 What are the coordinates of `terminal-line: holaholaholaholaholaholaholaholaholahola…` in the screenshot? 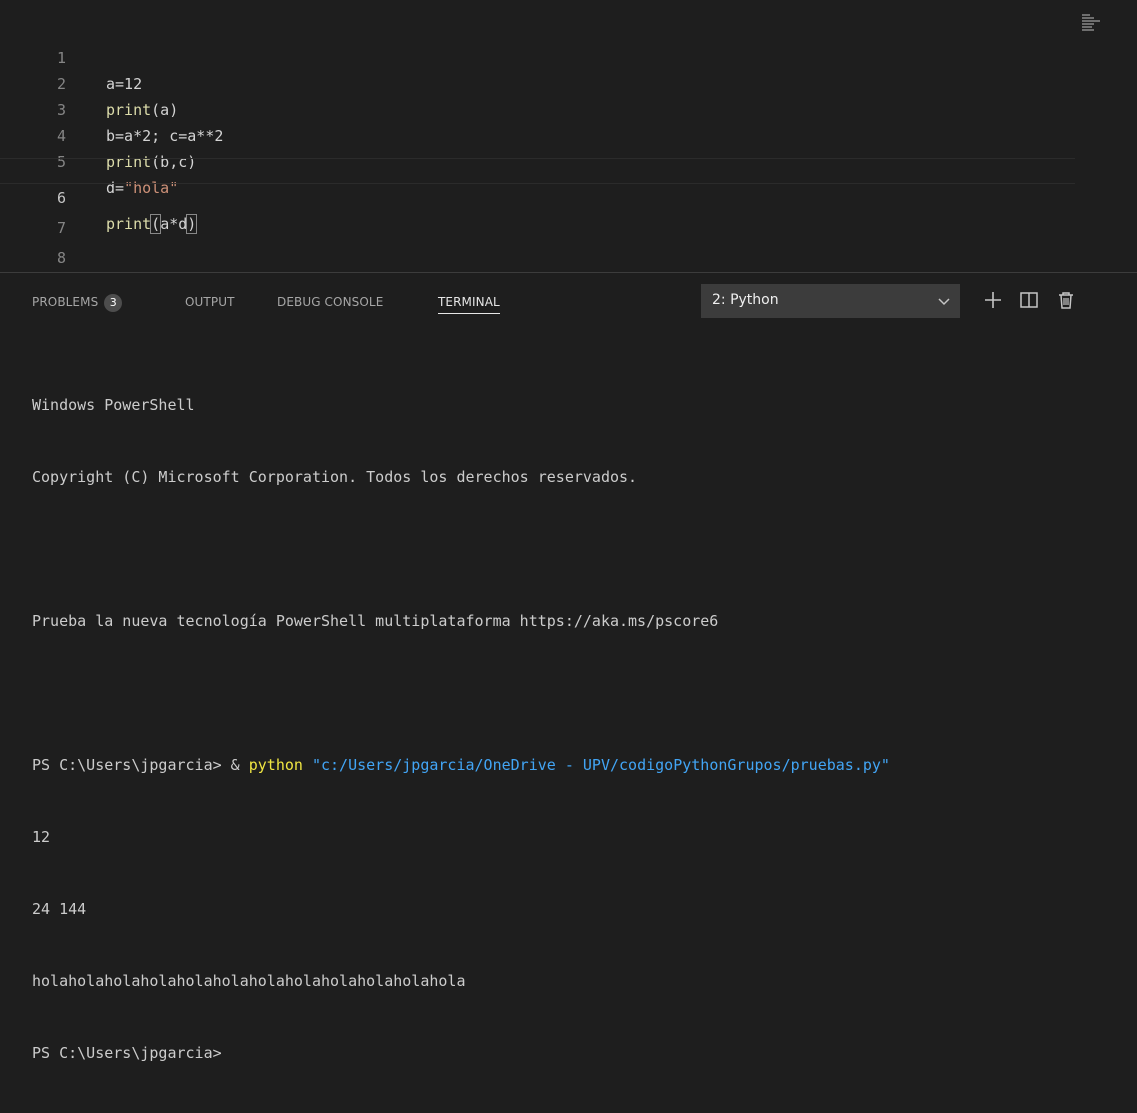 It's located at (249, 981).